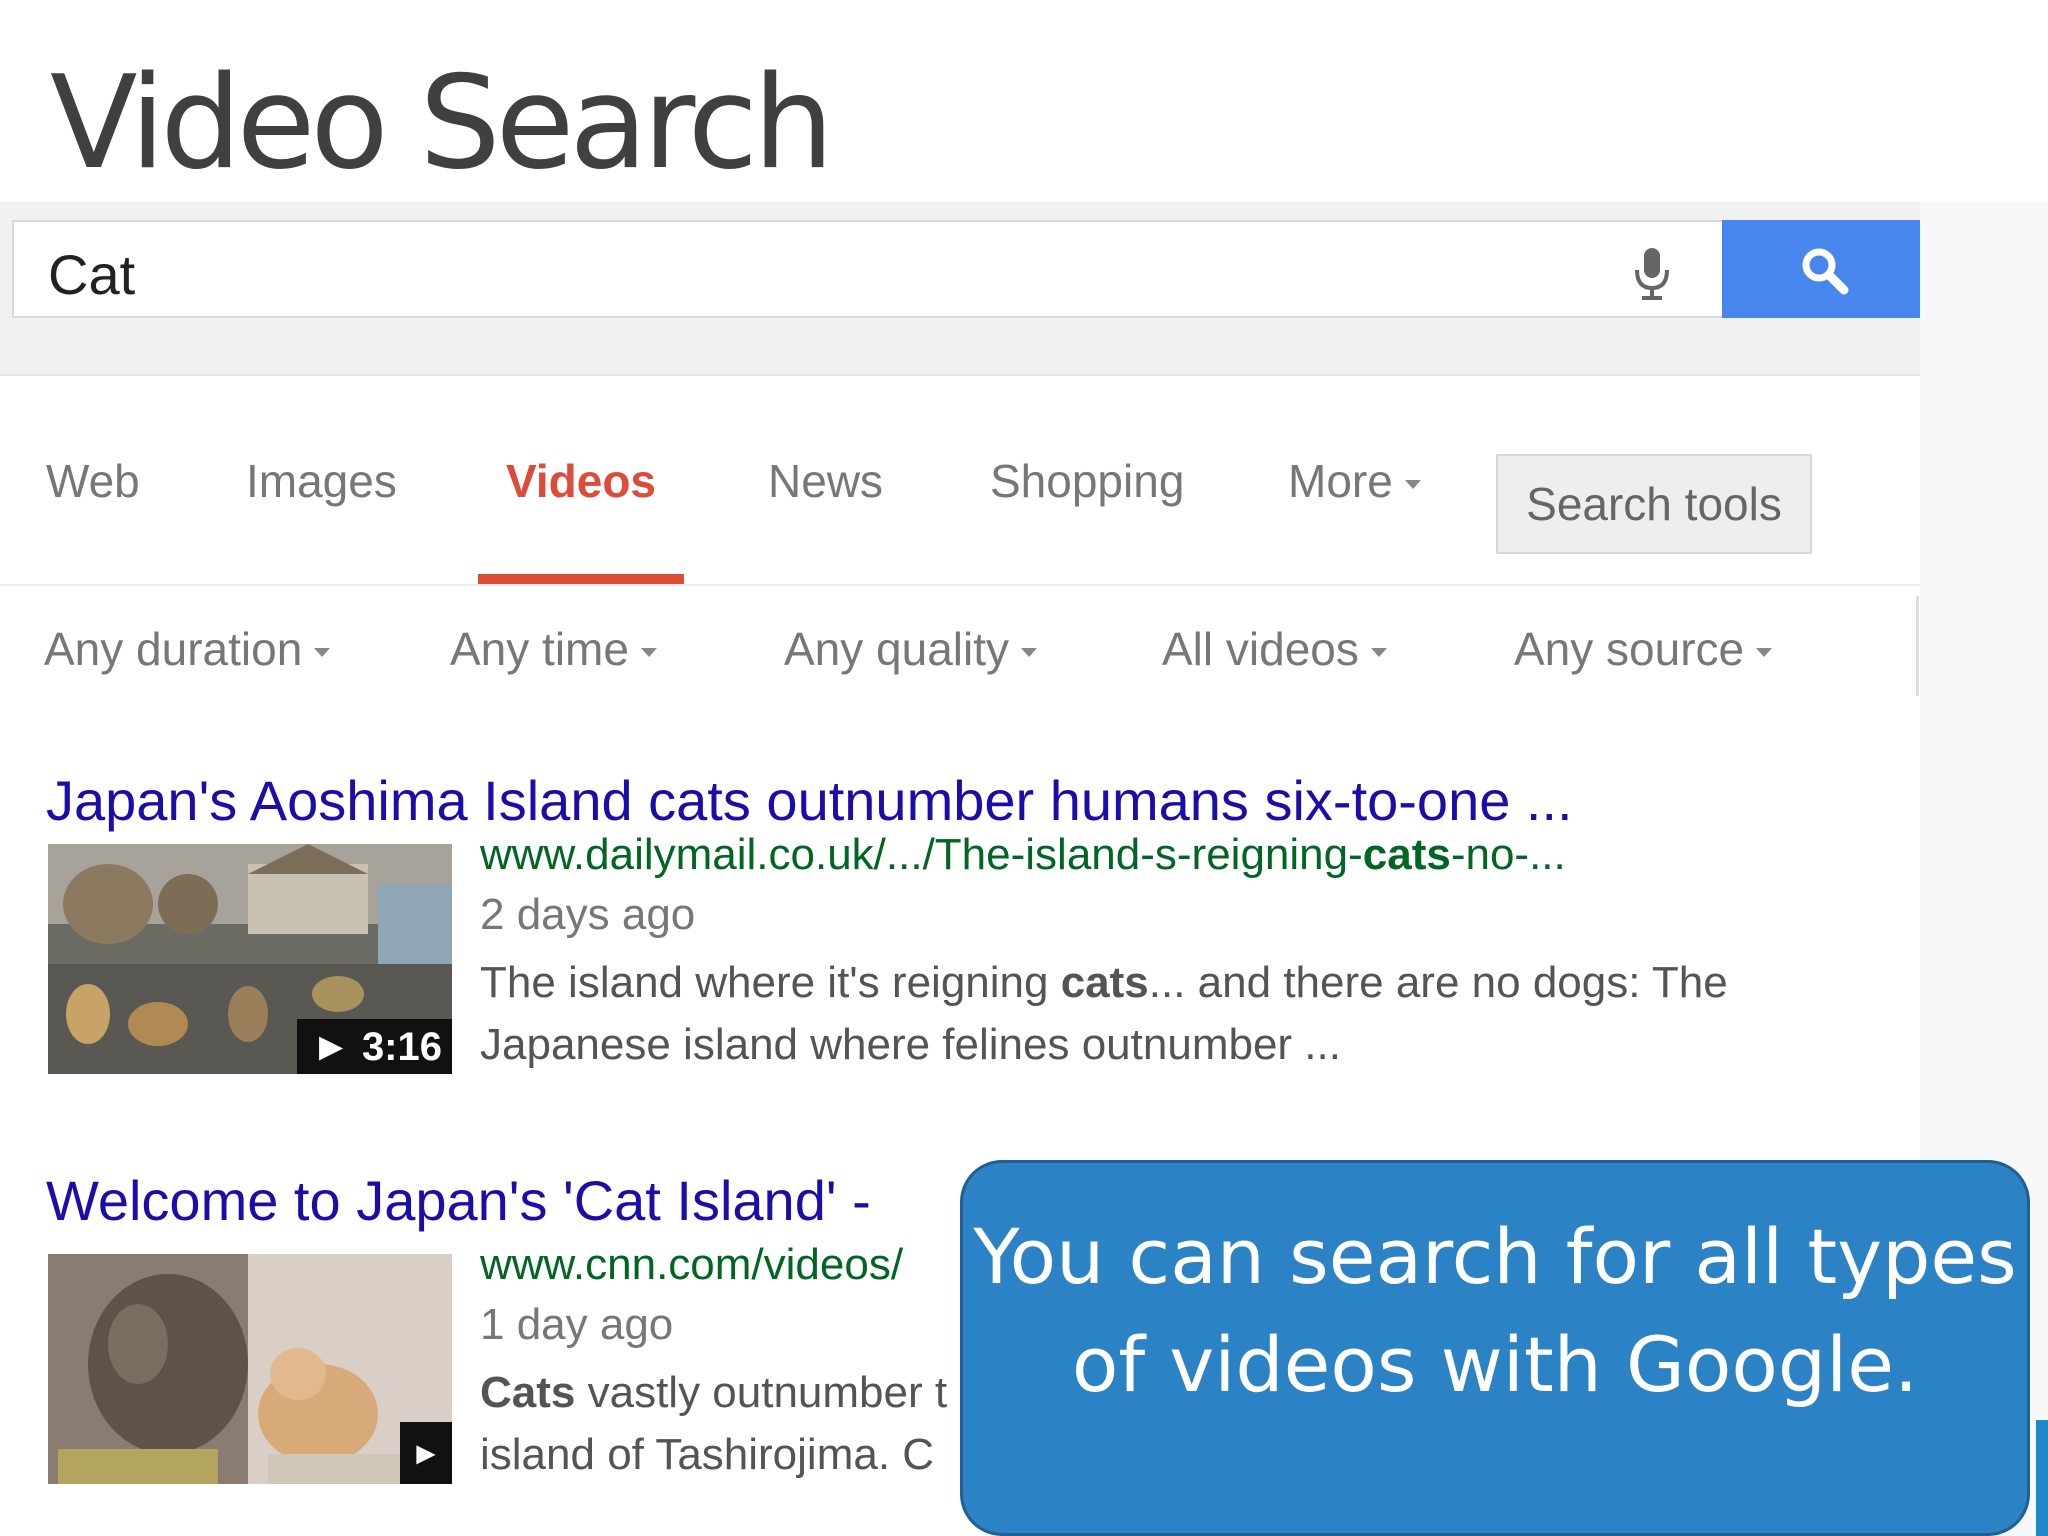 The image size is (2048, 1536). I want to click on filter-label: Any quality, so click(897, 649).